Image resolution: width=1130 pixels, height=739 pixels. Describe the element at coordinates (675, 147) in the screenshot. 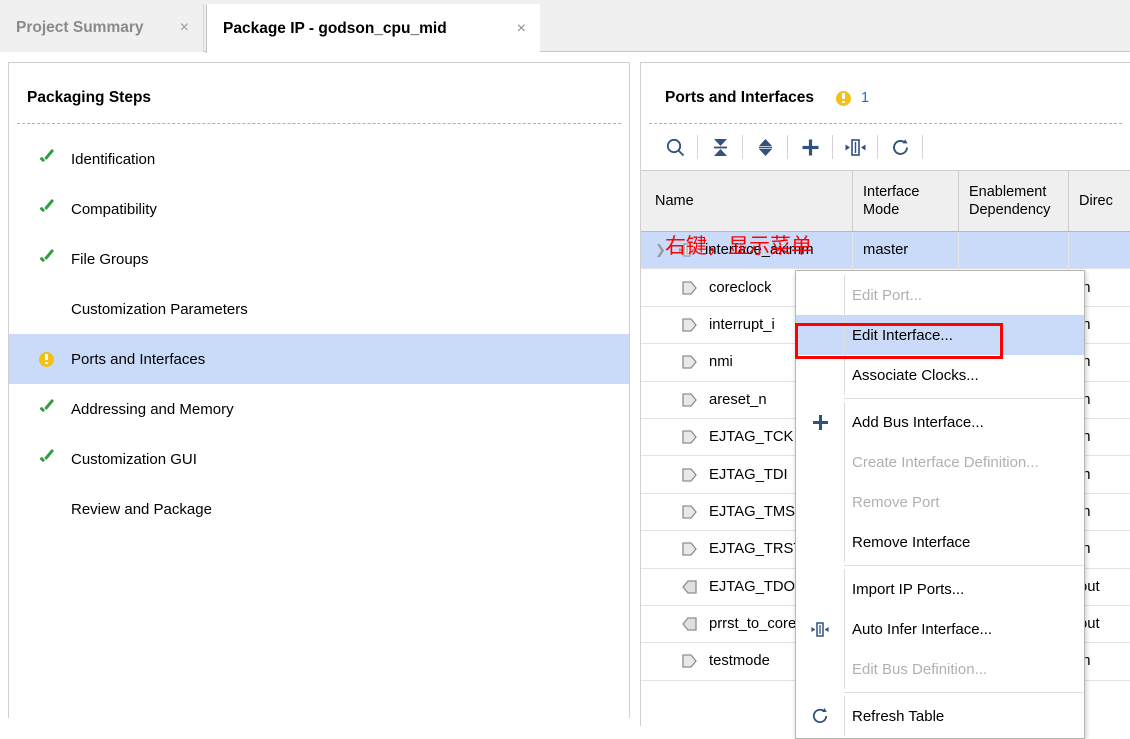

I see `search-icon` at that location.